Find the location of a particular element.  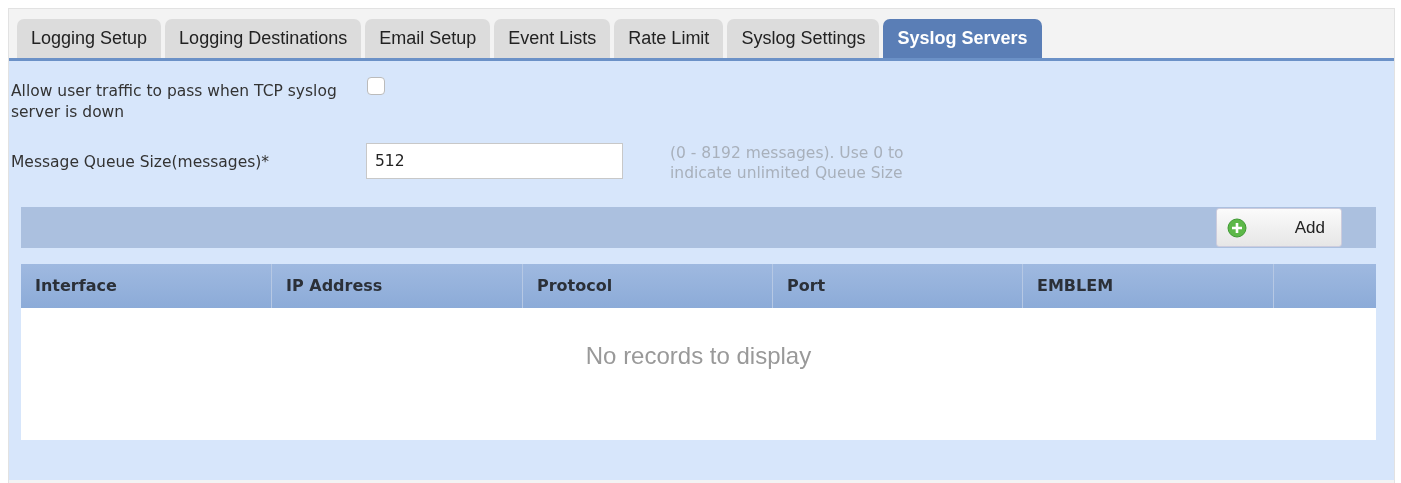

tab: Logging Setup is located at coordinates (89, 38).